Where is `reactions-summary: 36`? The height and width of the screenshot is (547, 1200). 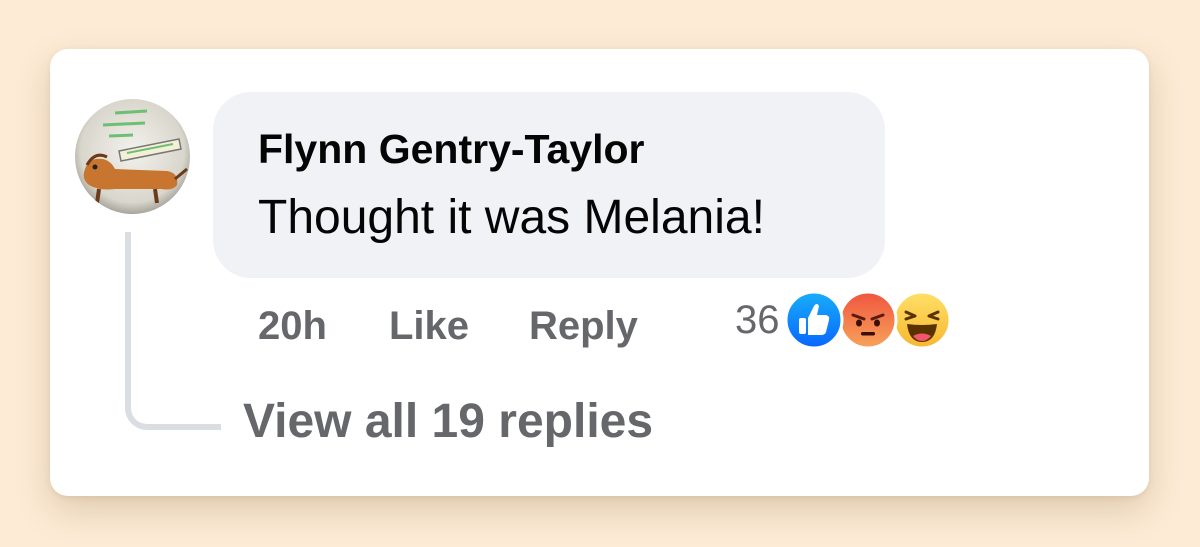 reactions-summary: 36 is located at coordinates (843, 320).